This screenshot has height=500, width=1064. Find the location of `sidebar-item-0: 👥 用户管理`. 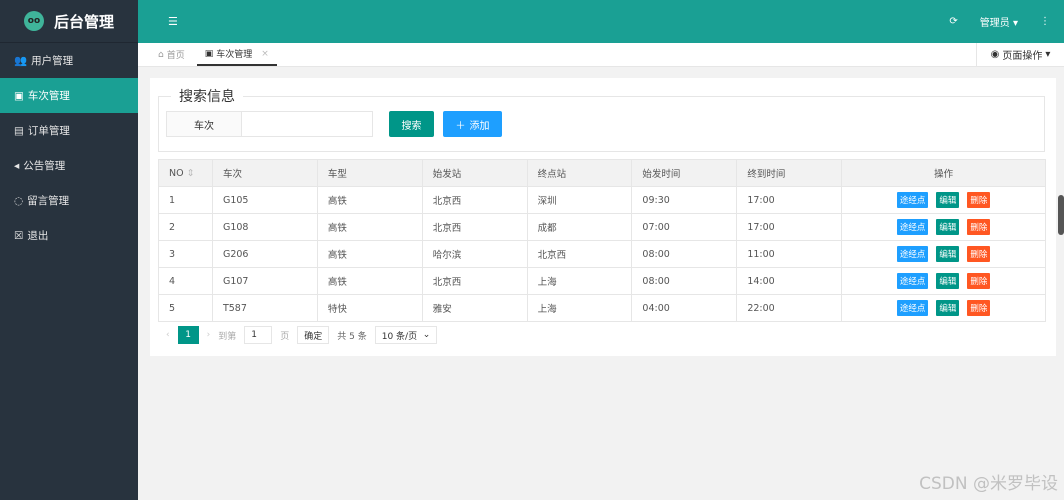

sidebar-item-0: 👥 用户管理 is located at coordinates (69, 60).